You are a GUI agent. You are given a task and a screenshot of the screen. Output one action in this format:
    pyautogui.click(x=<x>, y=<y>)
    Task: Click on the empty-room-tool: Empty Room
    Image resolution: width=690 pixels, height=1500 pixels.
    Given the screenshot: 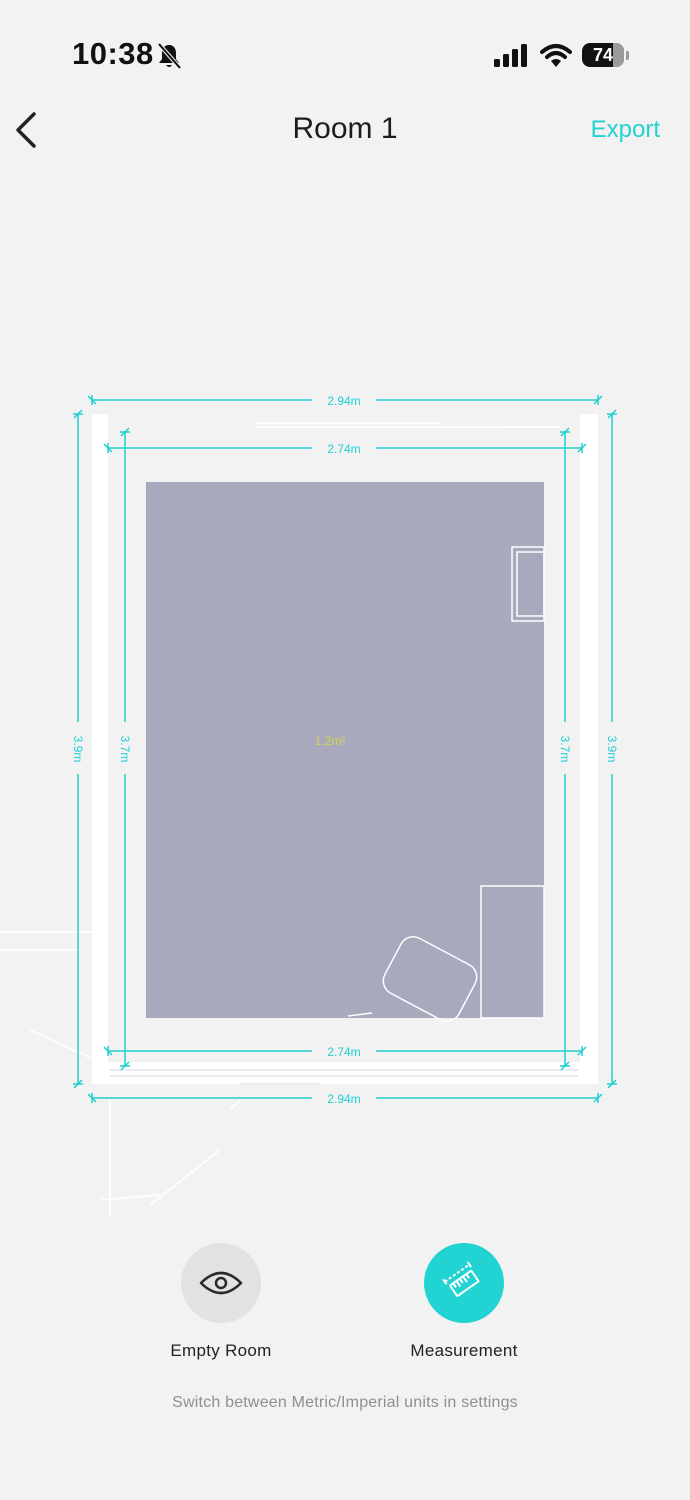 What is the action you would take?
    pyautogui.click(x=221, y=1300)
    